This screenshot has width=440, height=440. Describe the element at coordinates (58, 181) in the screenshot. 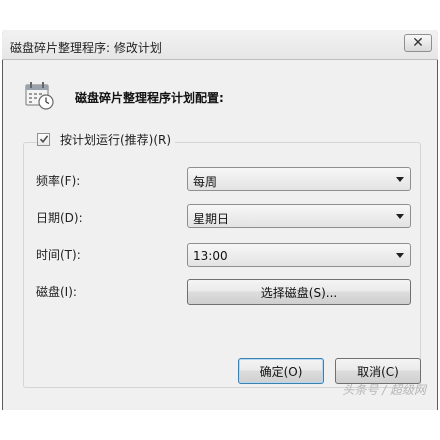

I see `frequency-label: 频率(F):` at that location.